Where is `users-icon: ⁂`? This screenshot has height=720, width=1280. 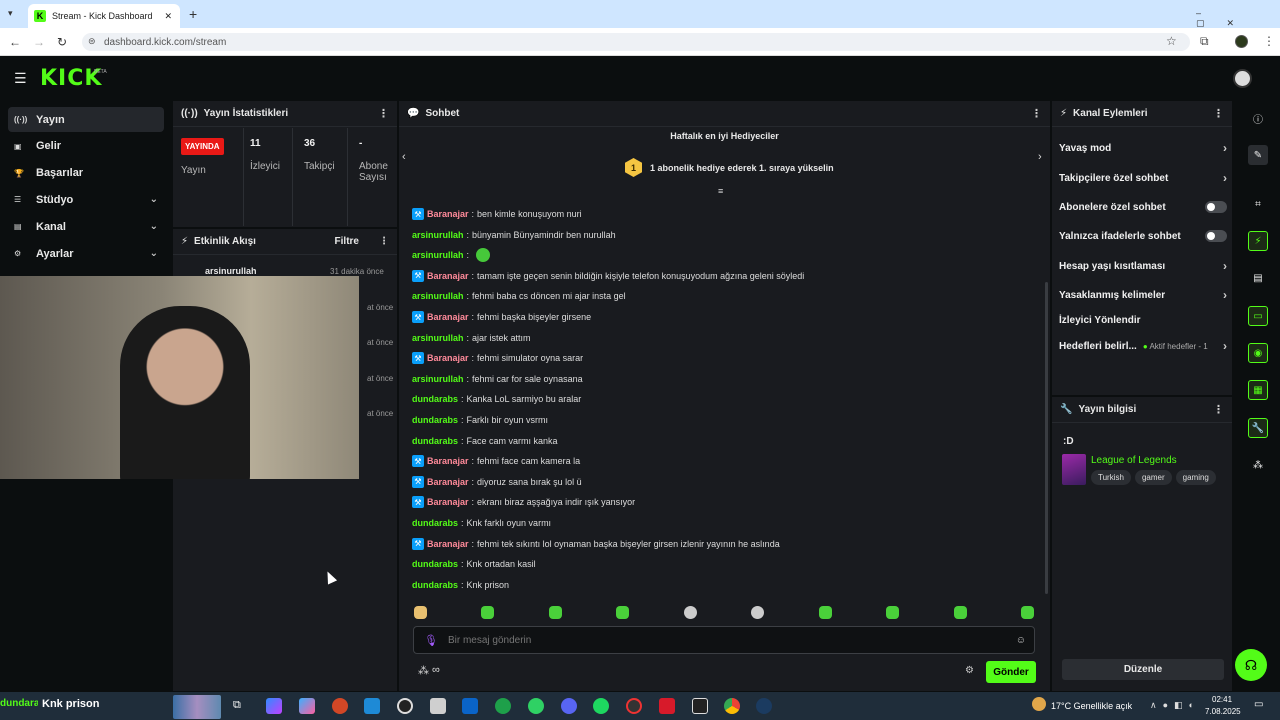 users-icon: ⁂ is located at coordinates (423, 670).